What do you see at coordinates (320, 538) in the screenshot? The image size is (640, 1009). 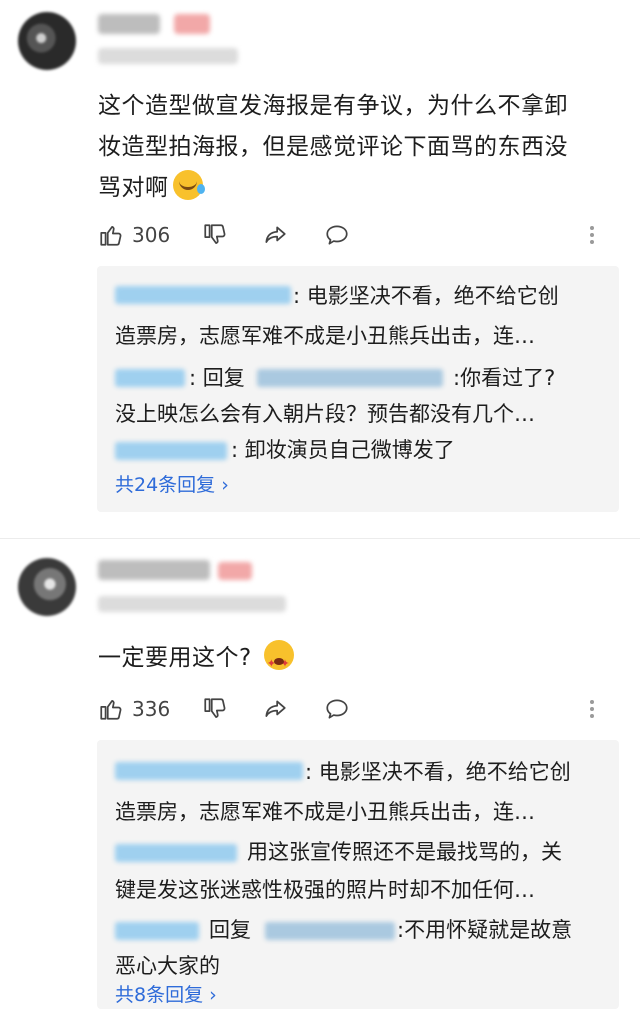 I see `divider` at bounding box center [320, 538].